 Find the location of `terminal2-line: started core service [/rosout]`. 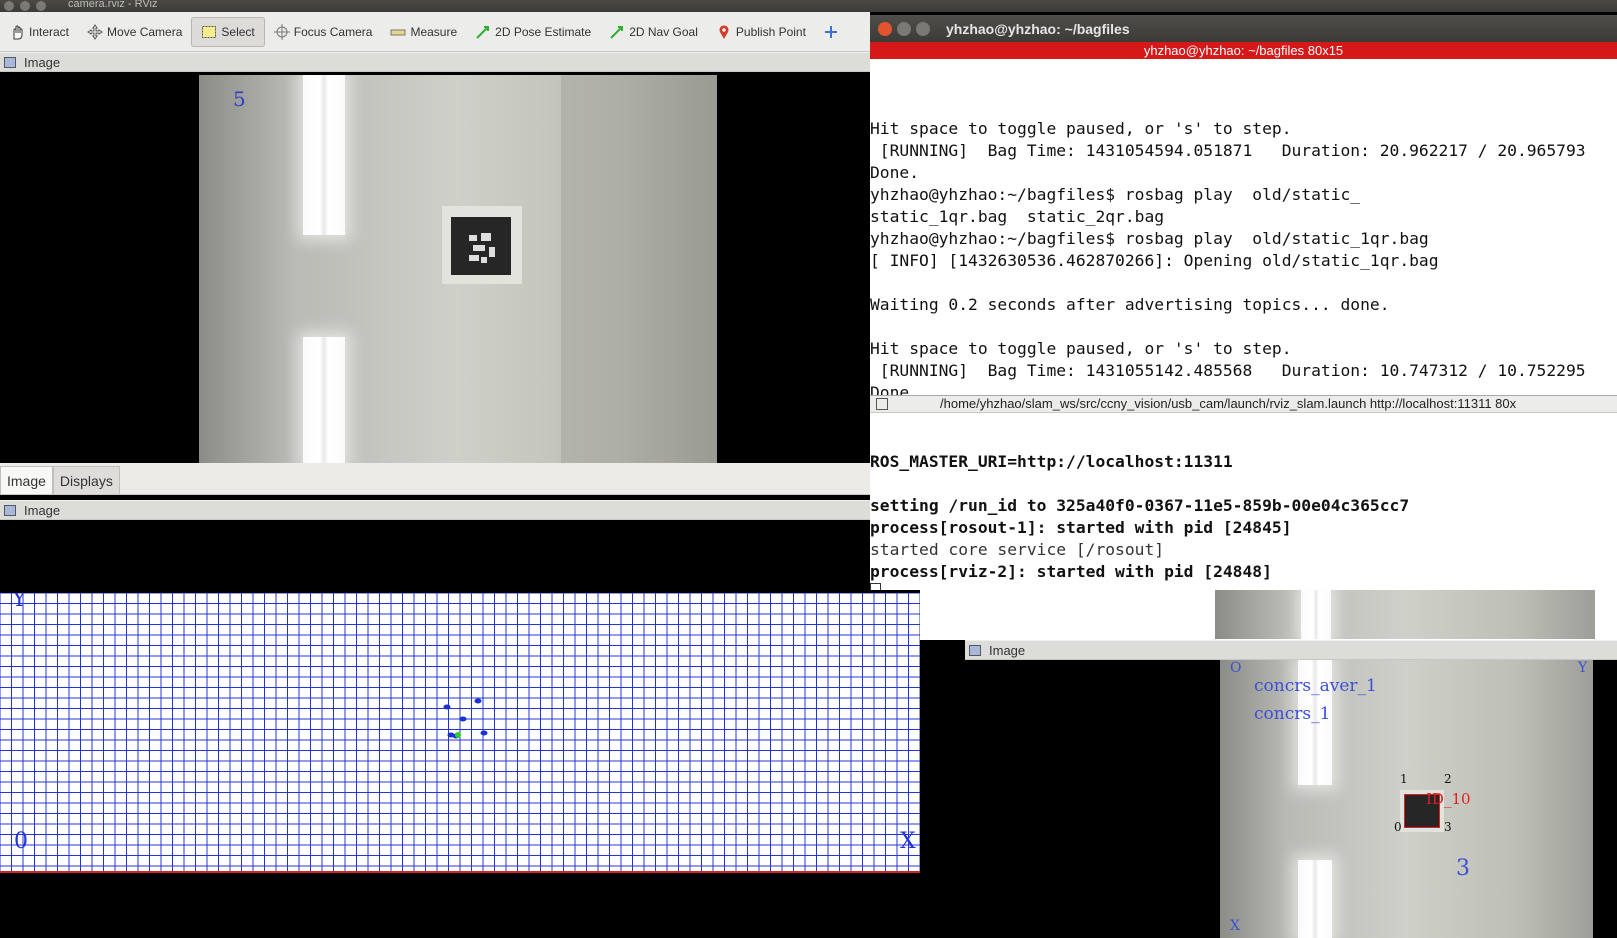

terminal2-line: started core service [/rosout] is located at coordinates (1017, 549).